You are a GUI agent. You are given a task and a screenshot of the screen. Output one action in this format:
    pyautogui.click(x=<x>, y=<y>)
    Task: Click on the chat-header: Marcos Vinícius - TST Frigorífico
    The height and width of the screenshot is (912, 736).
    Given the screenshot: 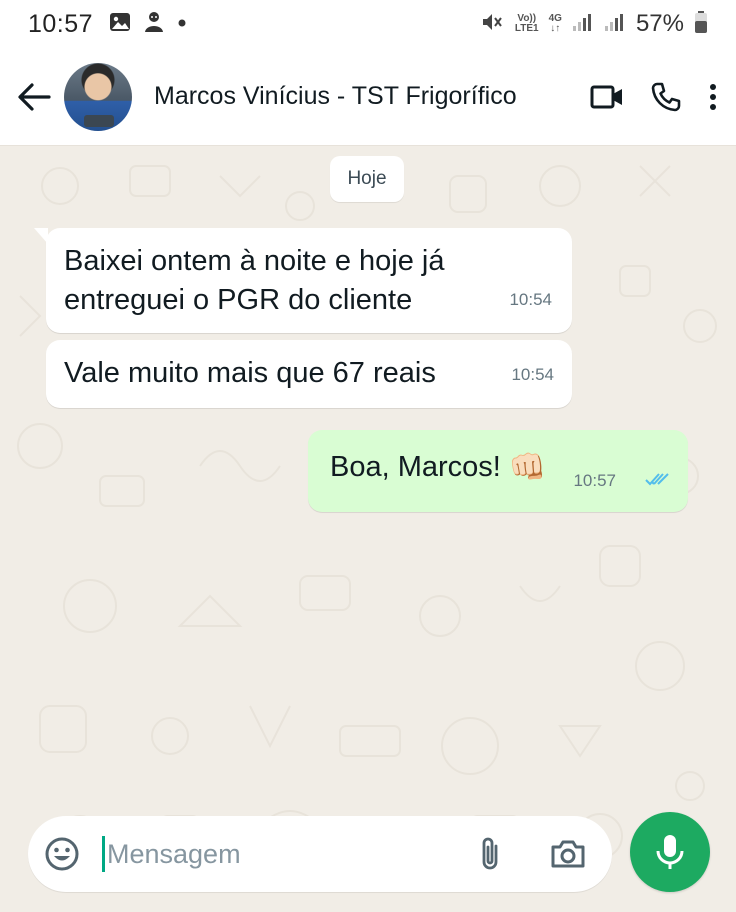 What is the action you would take?
    pyautogui.click(x=368, y=97)
    